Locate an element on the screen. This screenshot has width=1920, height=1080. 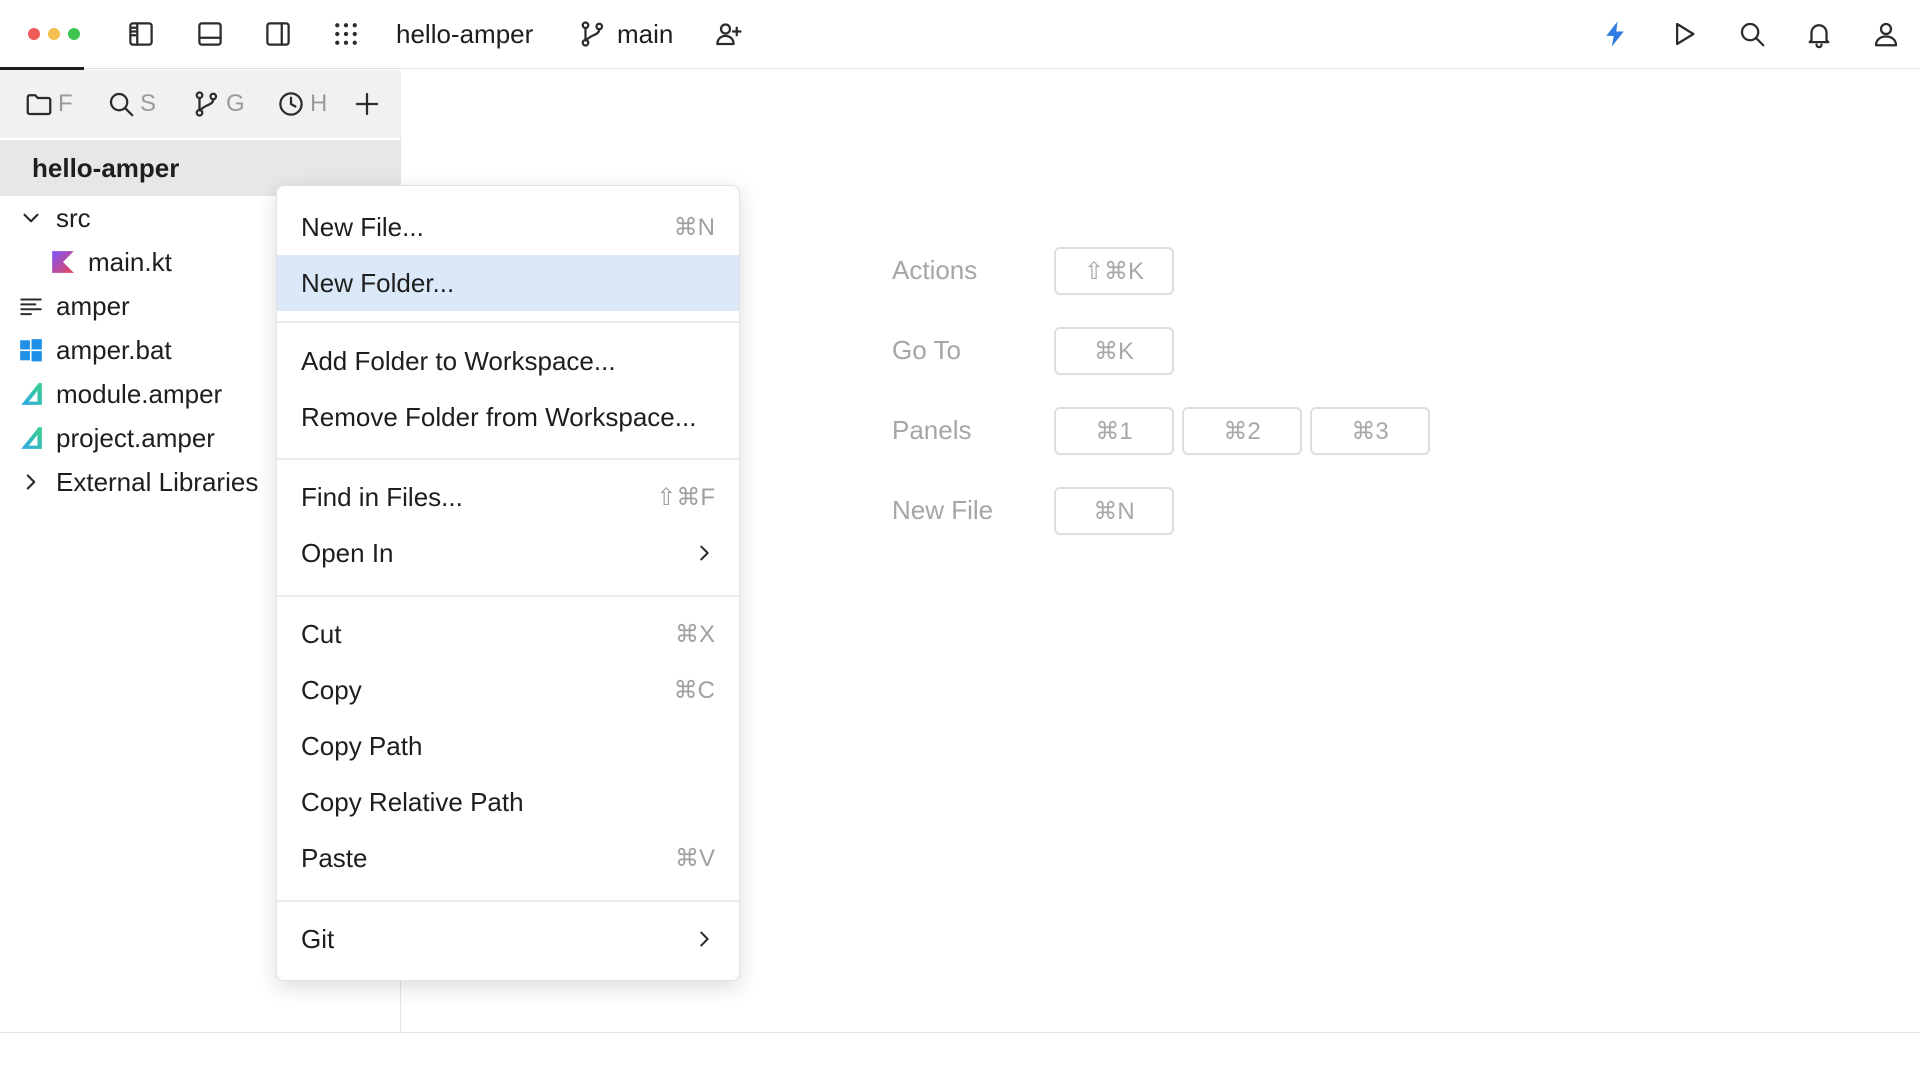
folder-icon is located at coordinates (39, 105).